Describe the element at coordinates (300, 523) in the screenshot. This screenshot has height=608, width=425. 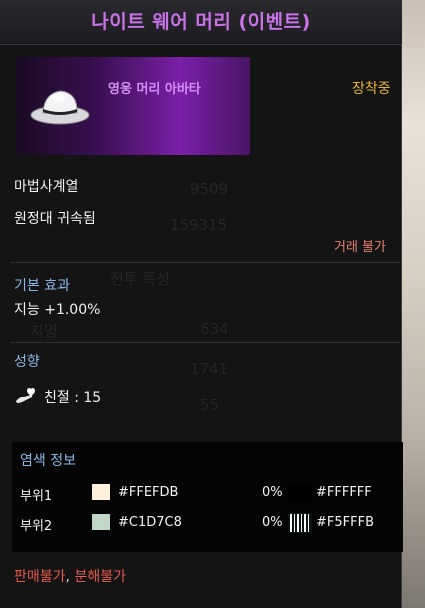
I see `pattern-swatch` at that location.